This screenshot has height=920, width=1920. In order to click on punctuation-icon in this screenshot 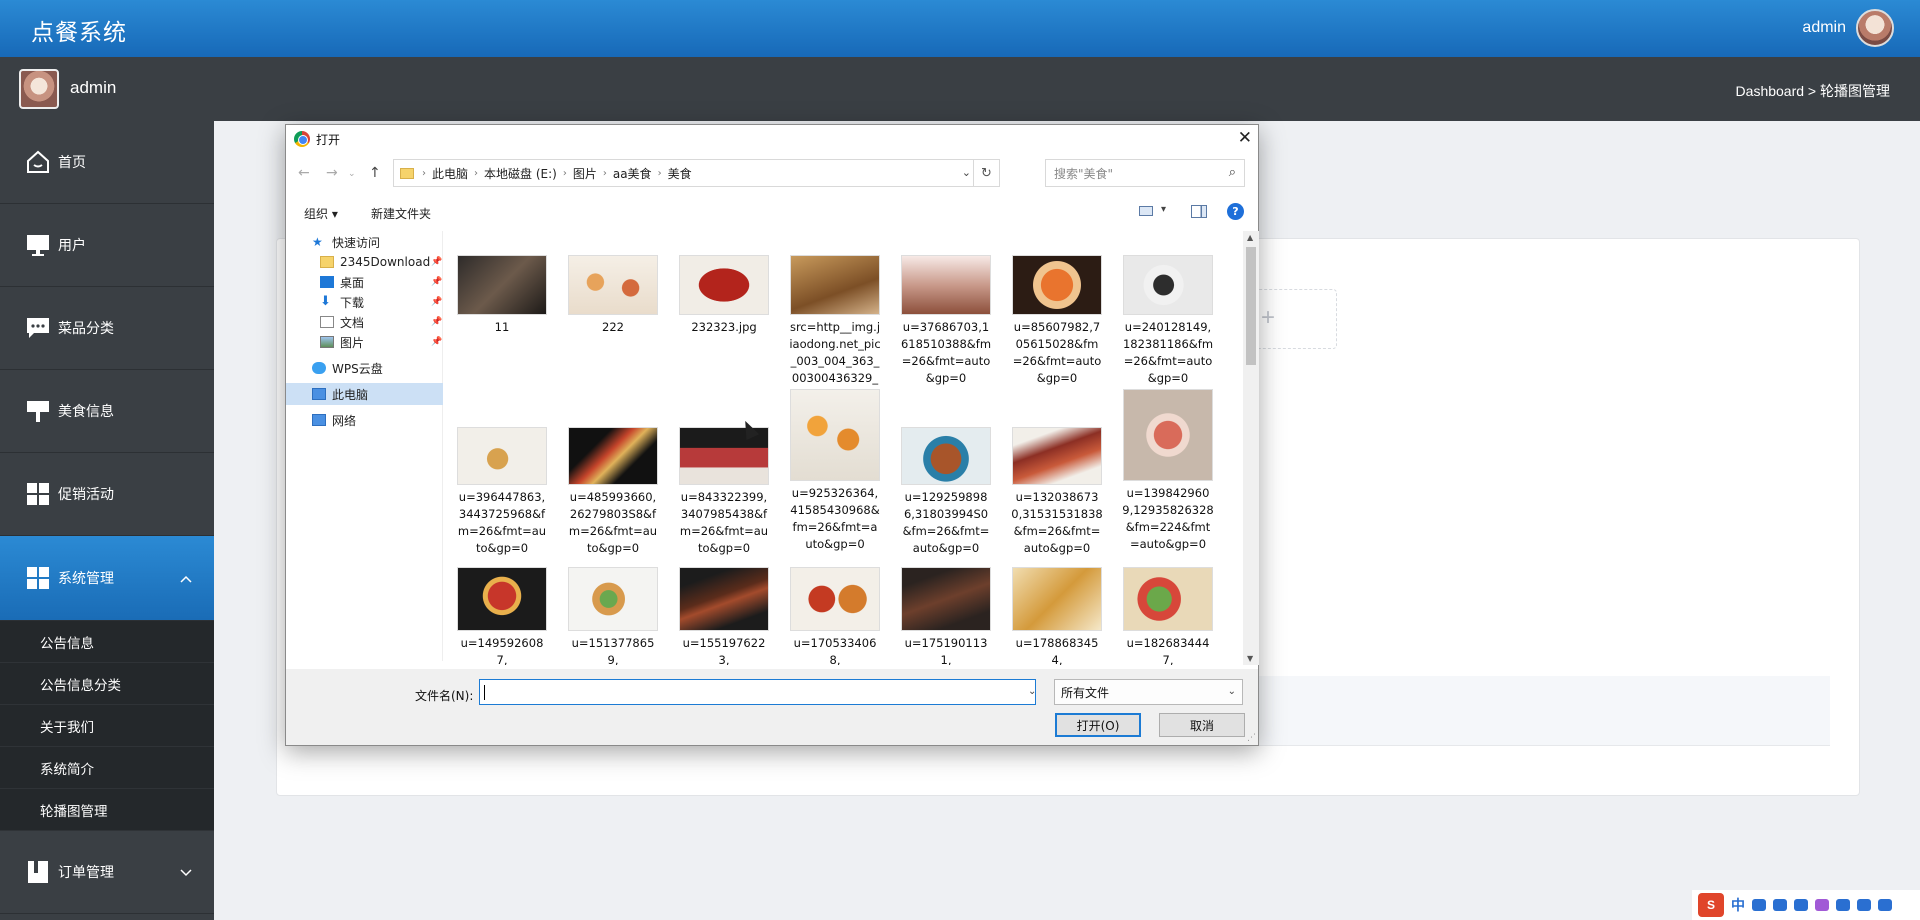, I will do `click(1759, 905)`.